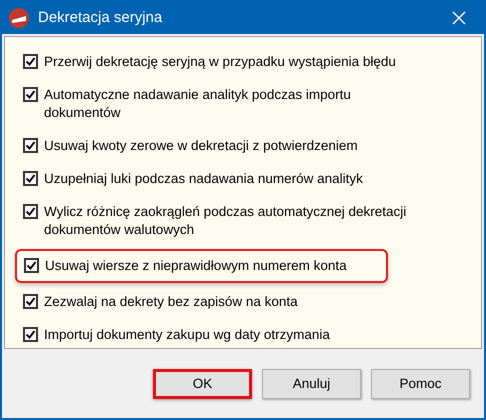 The height and width of the screenshot is (420, 486). I want to click on checkbox-label: Usuwaj wiersze z nieprawidłowym numerem konta, so click(196, 266).